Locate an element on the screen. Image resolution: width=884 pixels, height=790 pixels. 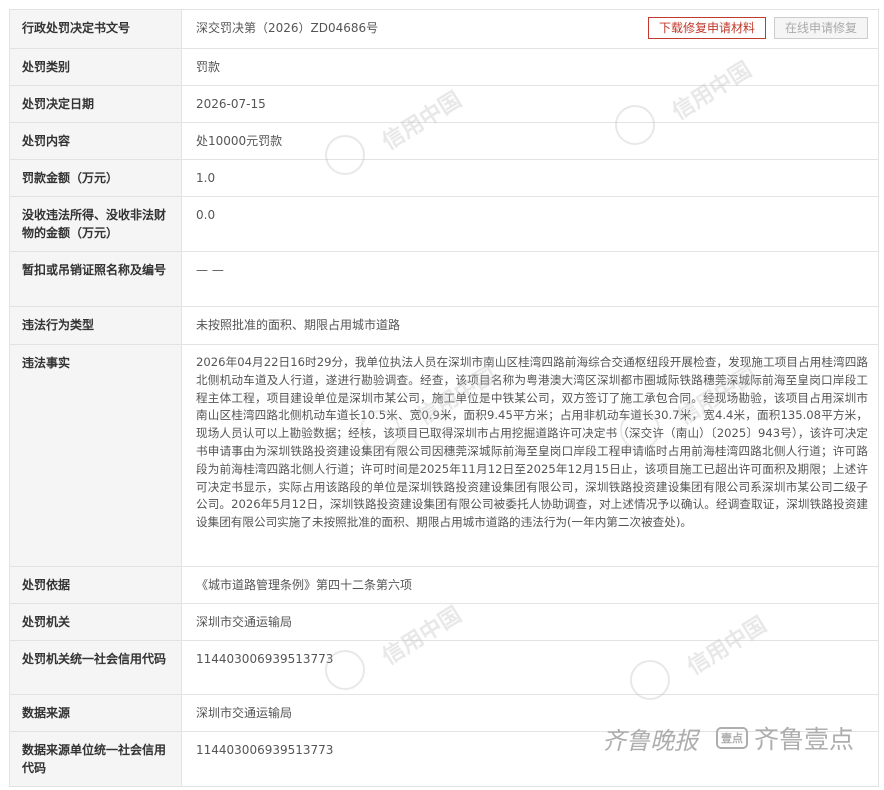
row-value: 114403006939513773 is located at coordinates (530, 667).